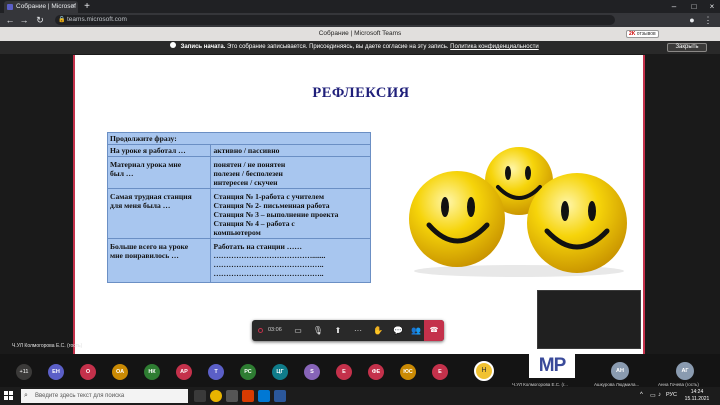 This screenshot has width=720, height=405. What do you see at coordinates (687, 47) in the screenshot?
I see `close-banner-button: Закрыть` at bounding box center [687, 47].